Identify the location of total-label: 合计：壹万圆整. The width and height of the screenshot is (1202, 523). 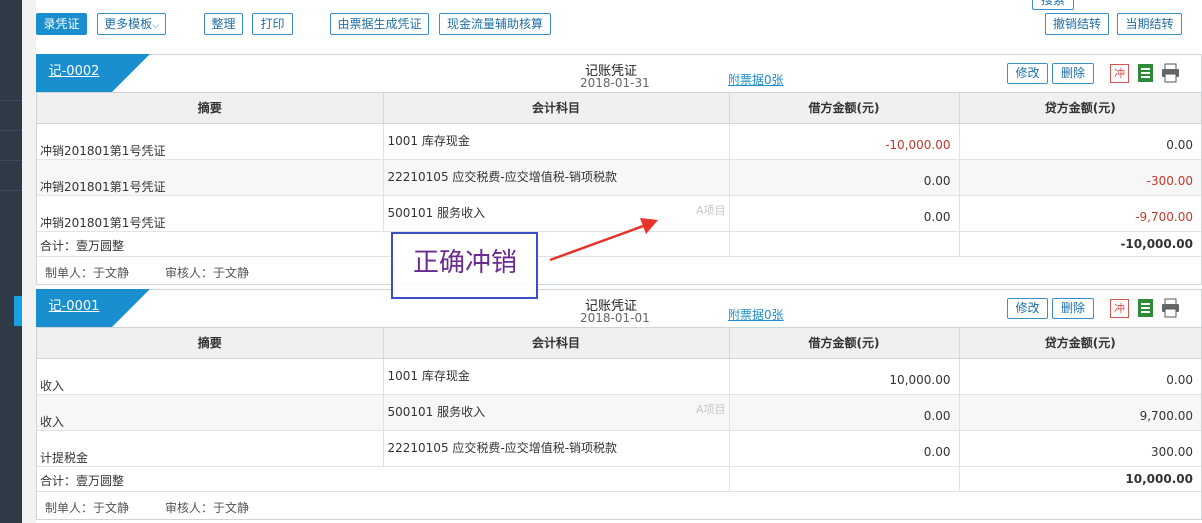
(383, 479).